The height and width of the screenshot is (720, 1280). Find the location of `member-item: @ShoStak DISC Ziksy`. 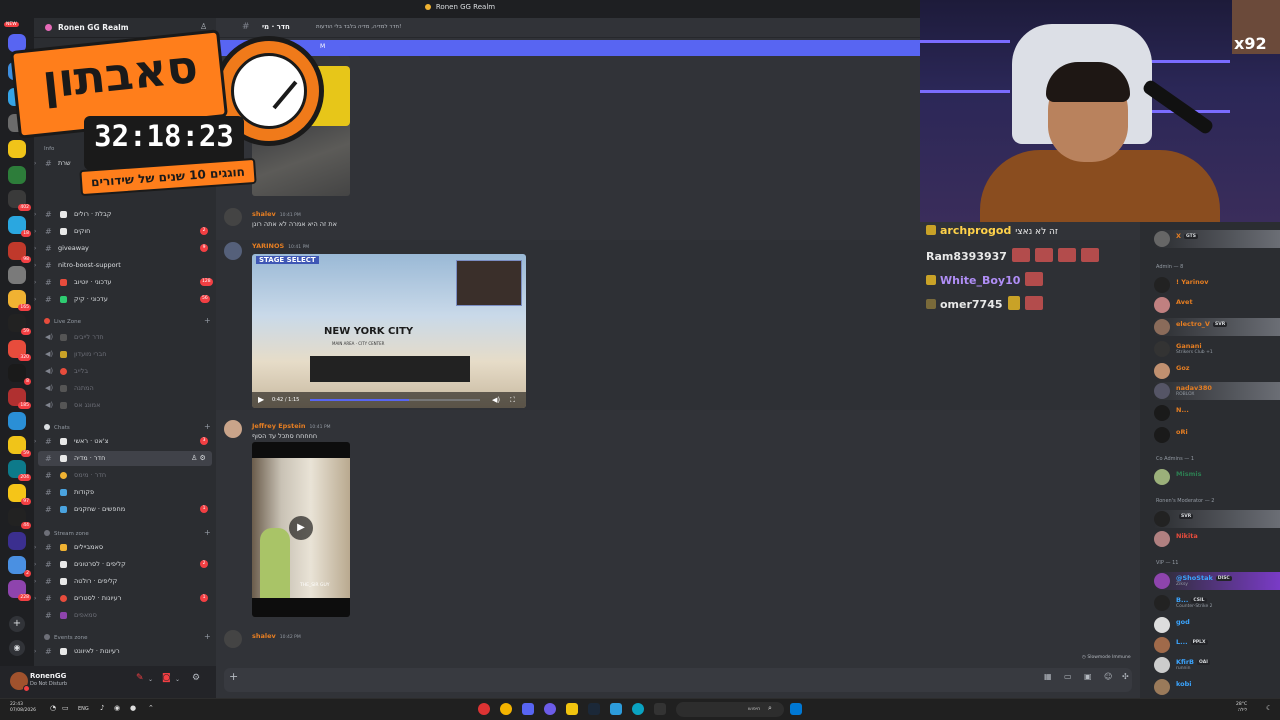

member-item: @ShoStak DISC Ziksy is located at coordinates (1217, 581).